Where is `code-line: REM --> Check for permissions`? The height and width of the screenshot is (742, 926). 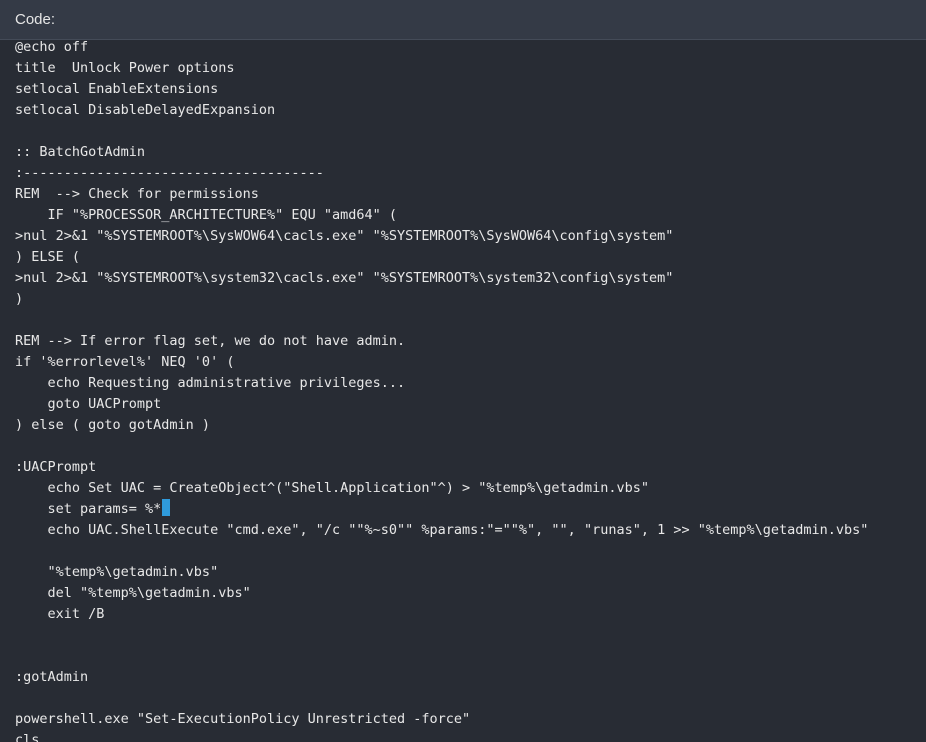
code-line: REM --> Check for permissions is located at coordinates (137, 194).